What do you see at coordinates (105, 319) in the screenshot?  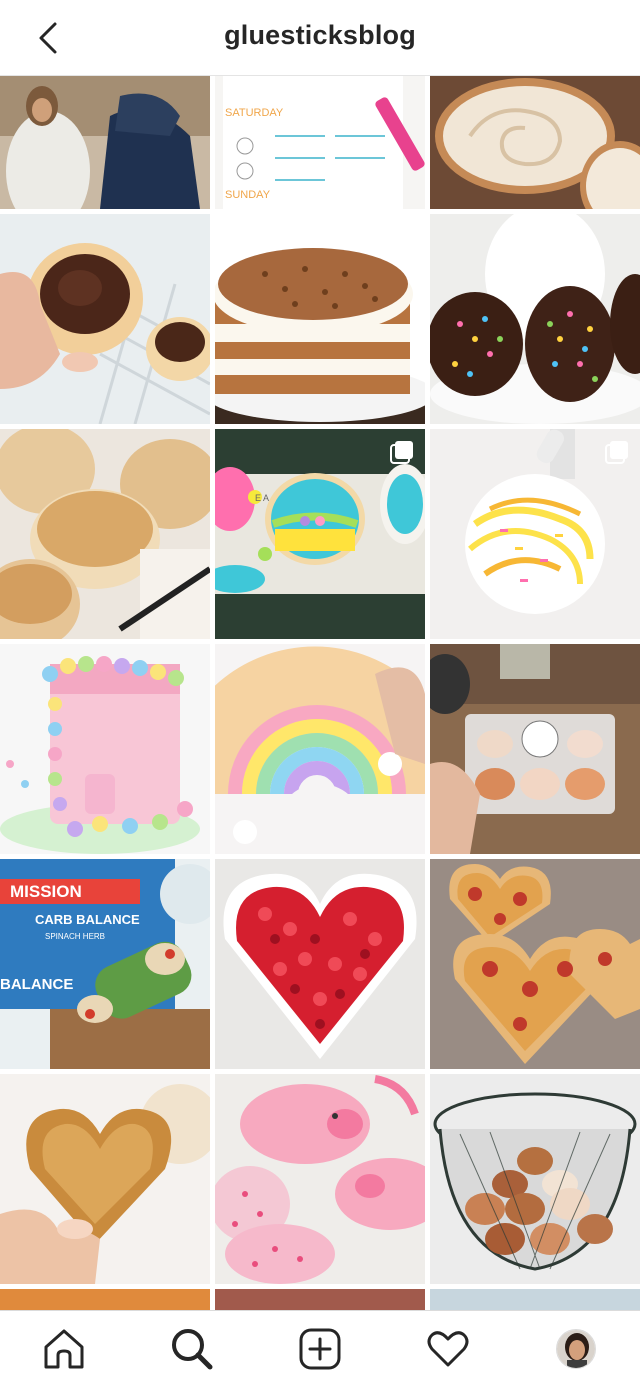 I see `post-chocolate-frosted-cookie` at bounding box center [105, 319].